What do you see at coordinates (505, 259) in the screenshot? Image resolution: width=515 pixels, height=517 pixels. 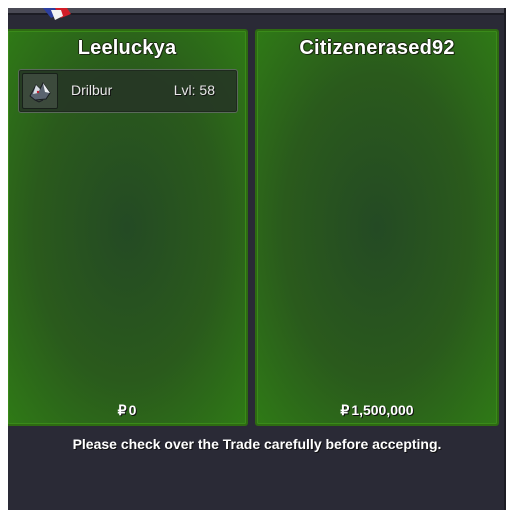 I see `window-right-edge` at bounding box center [505, 259].